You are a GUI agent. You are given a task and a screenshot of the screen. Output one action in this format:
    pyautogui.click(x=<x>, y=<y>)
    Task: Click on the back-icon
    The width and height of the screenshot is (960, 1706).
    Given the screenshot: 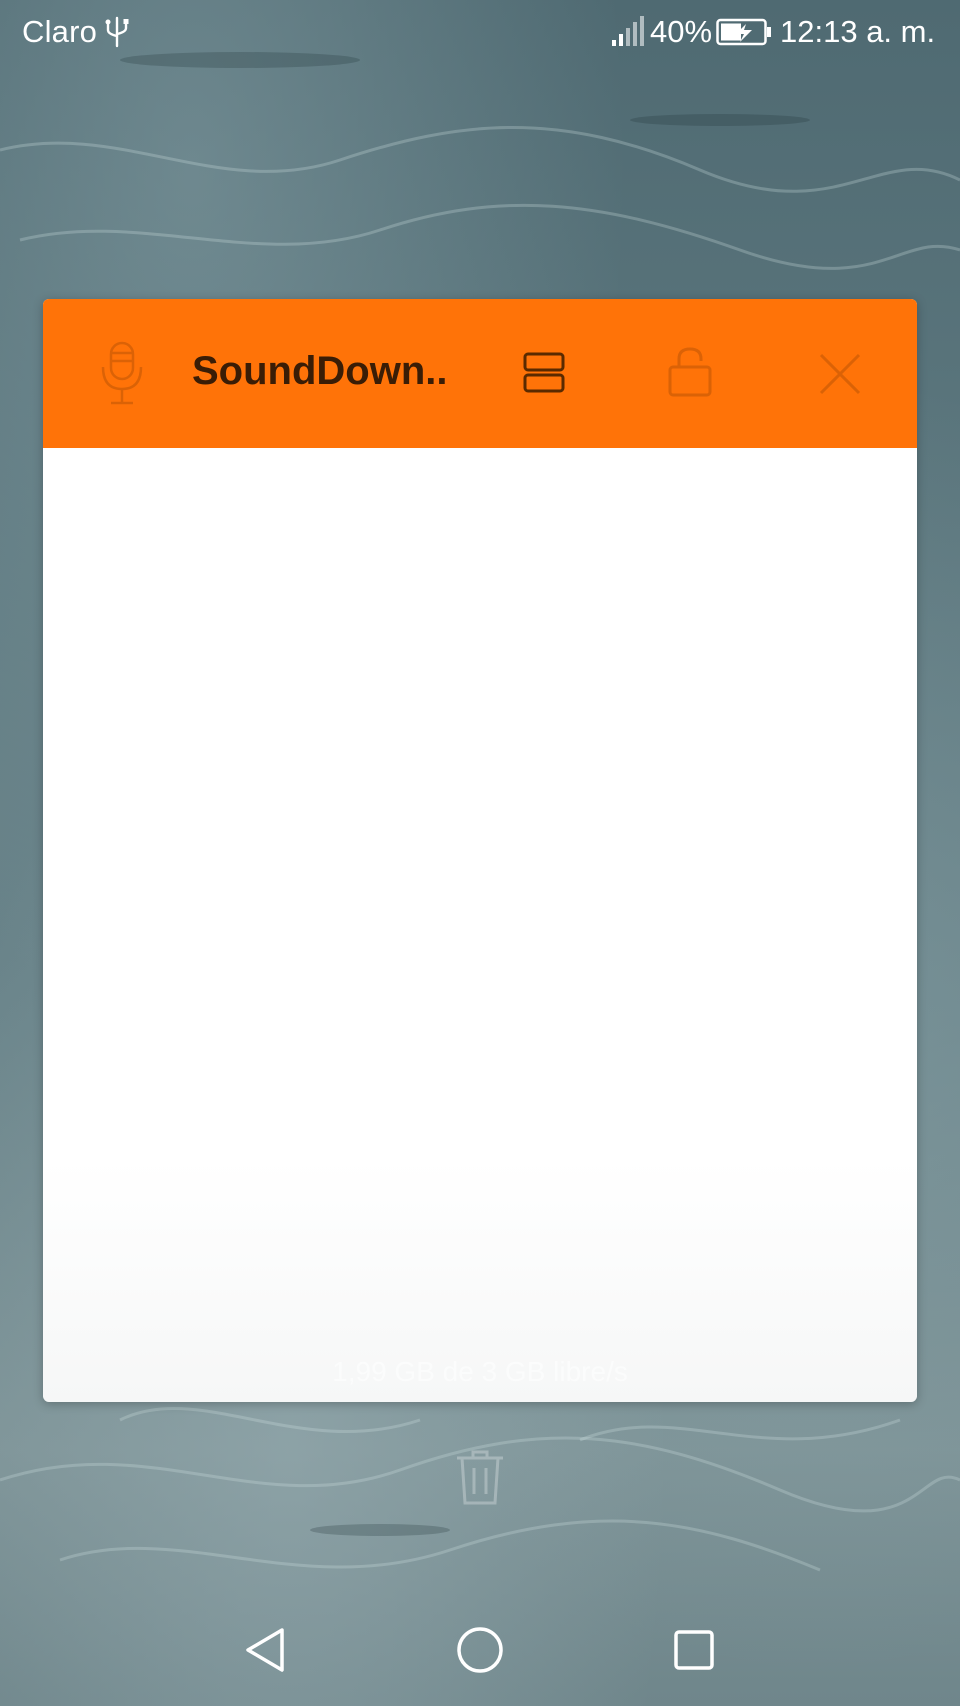 What is the action you would take?
    pyautogui.click(x=266, y=1650)
    